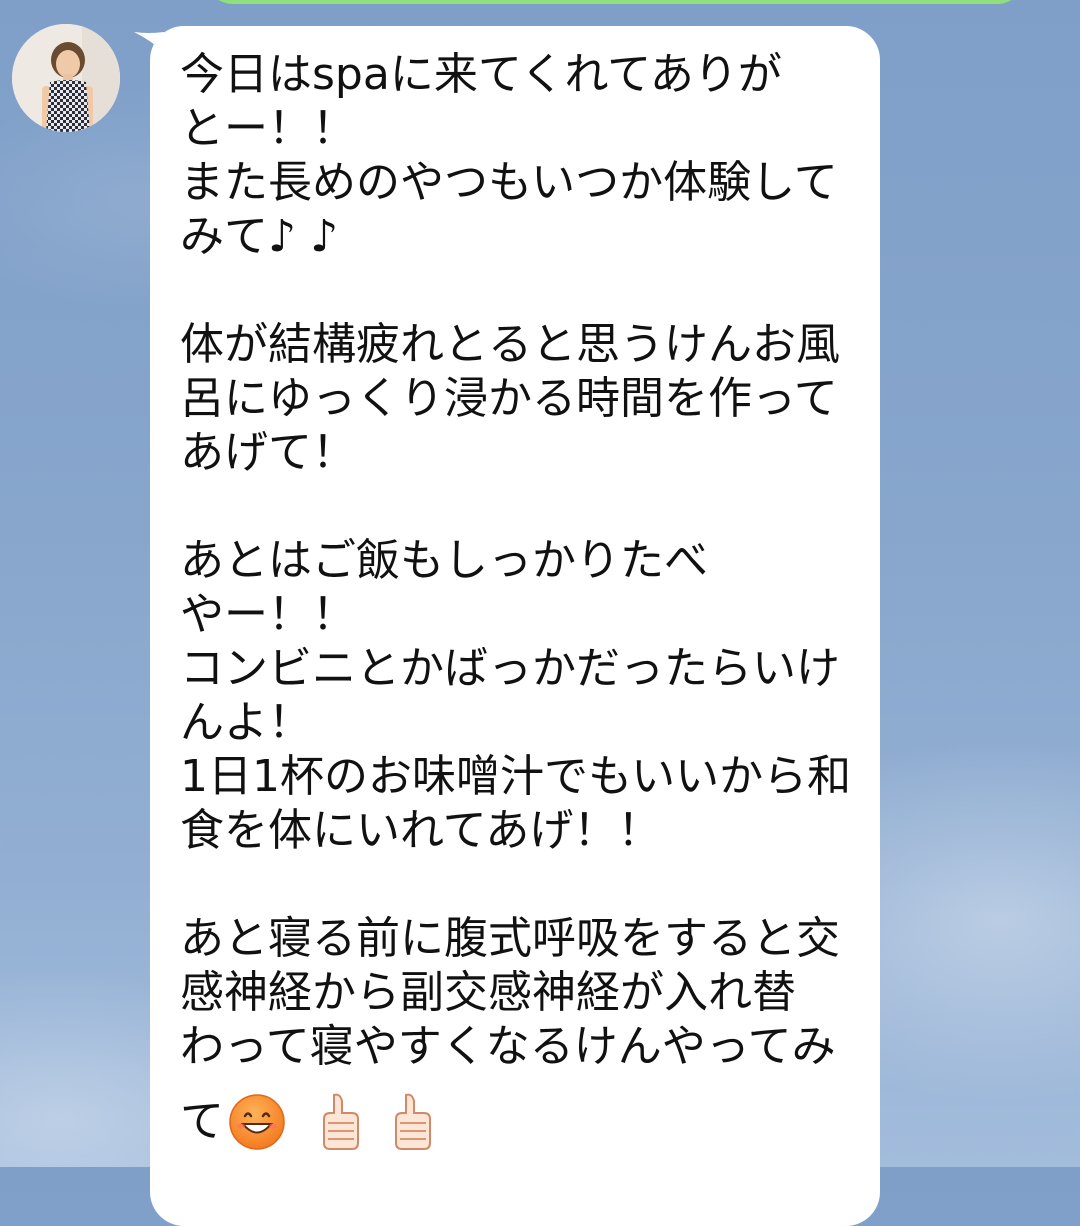  Describe the element at coordinates (268, 452) in the screenshot. I see `message-line: あげて！` at that location.